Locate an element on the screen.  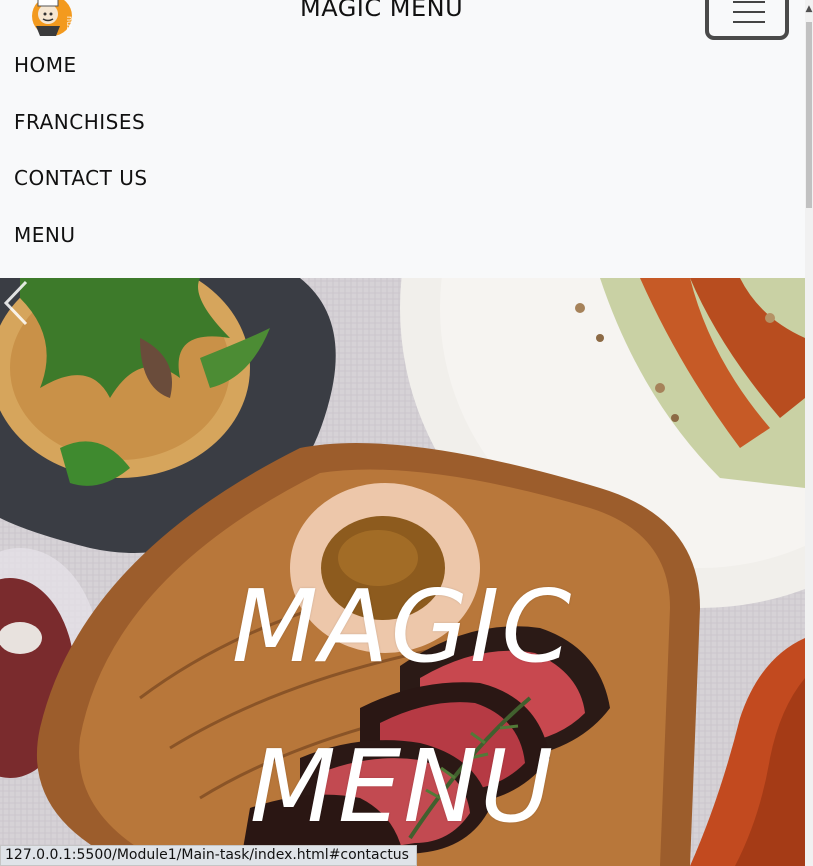
svg-text: nus is located at coordinates (69, 23).